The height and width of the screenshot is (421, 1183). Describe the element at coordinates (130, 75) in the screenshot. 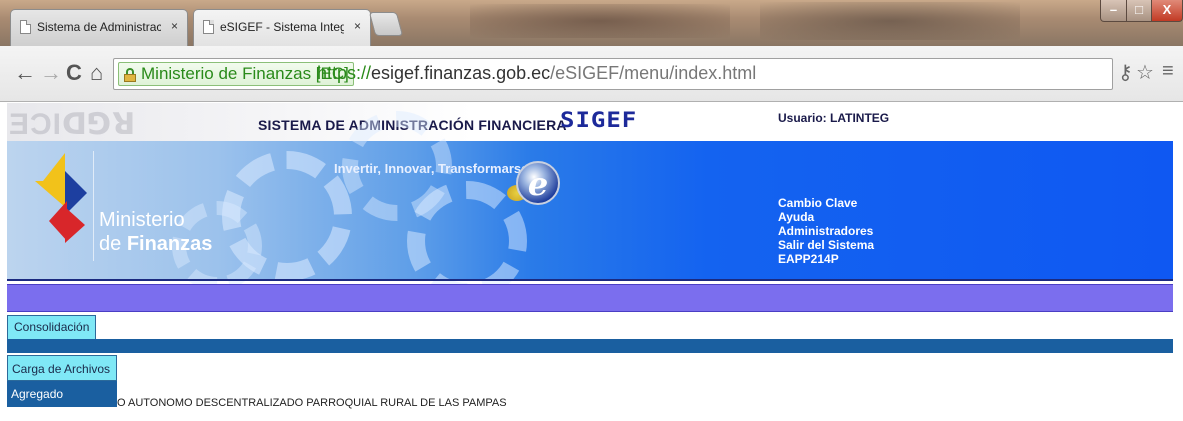

I see `lock-icon` at that location.